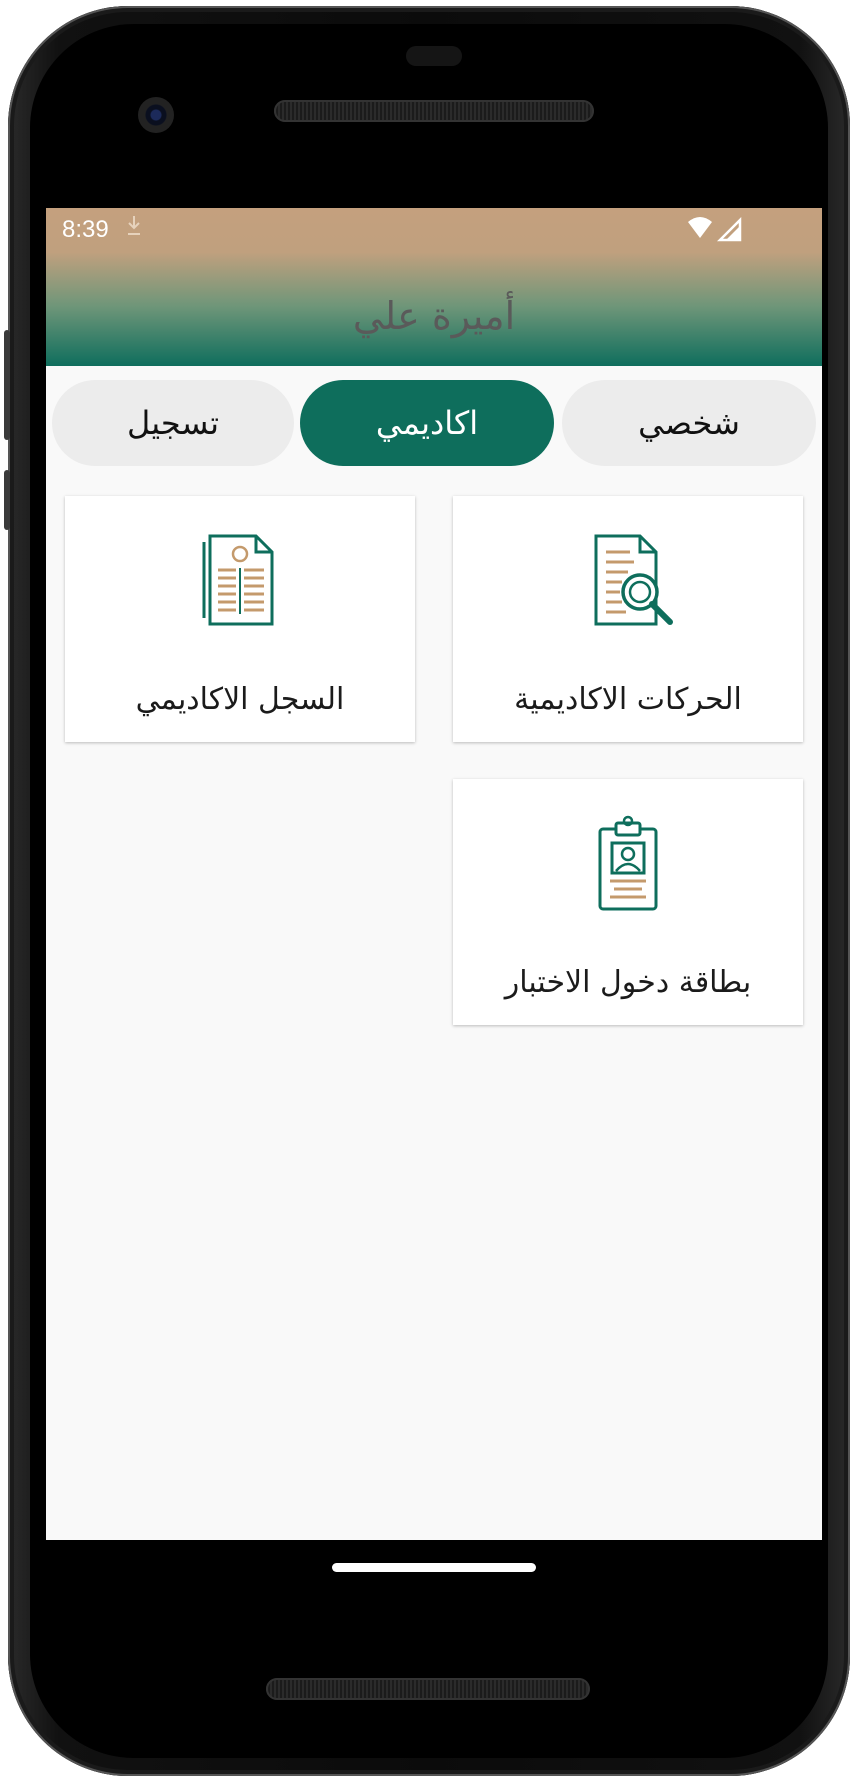 The height and width of the screenshot is (1780, 855). What do you see at coordinates (85, 229) in the screenshot?
I see `status-time: 8:39` at bounding box center [85, 229].